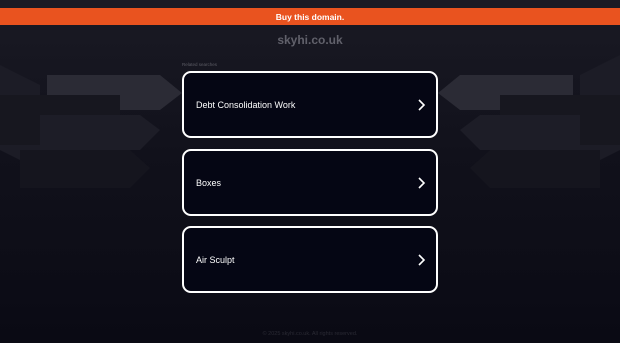 The width and height of the screenshot is (620, 343). I want to click on footer-copyright: © 2025 skyhi.co.uk. All rights reserved., so click(310, 334).